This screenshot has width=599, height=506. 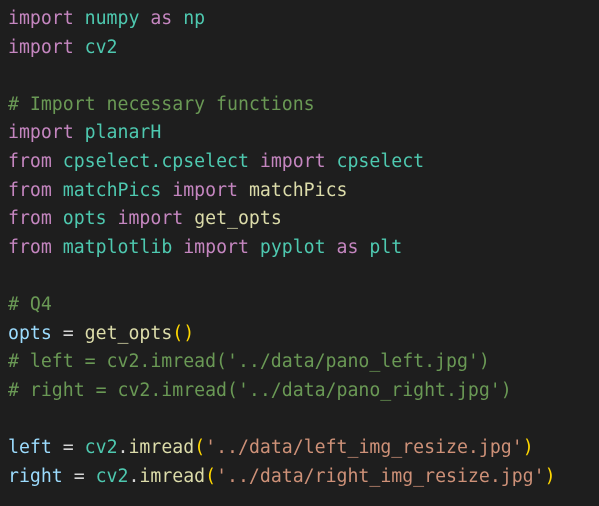 What do you see at coordinates (303, 19) in the screenshot?
I see `code-line: import numpy as np` at bounding box center [303, 19].